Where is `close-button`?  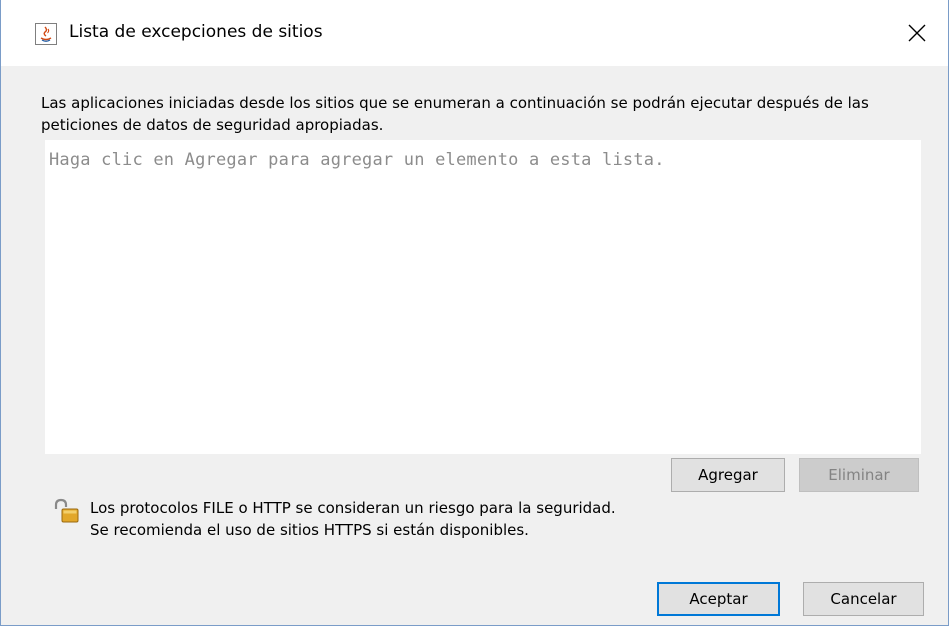 close-button is located at coordinates (917, 33).